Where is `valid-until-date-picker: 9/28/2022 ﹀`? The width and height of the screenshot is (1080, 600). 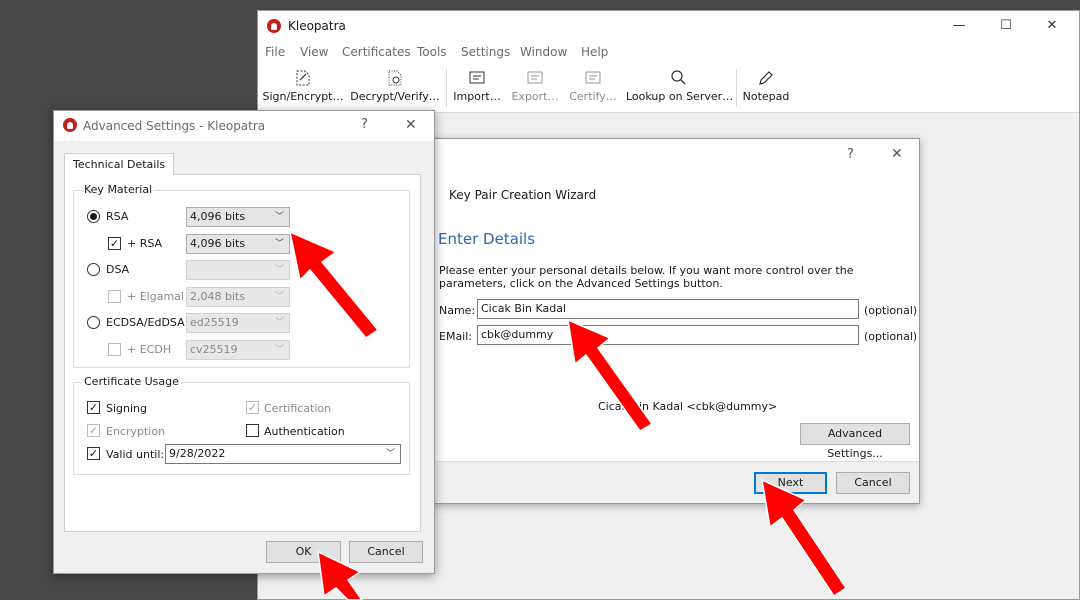
valid-until-date-picker: 9/28/2022 ﹀ is located at coordinates (283, 454).